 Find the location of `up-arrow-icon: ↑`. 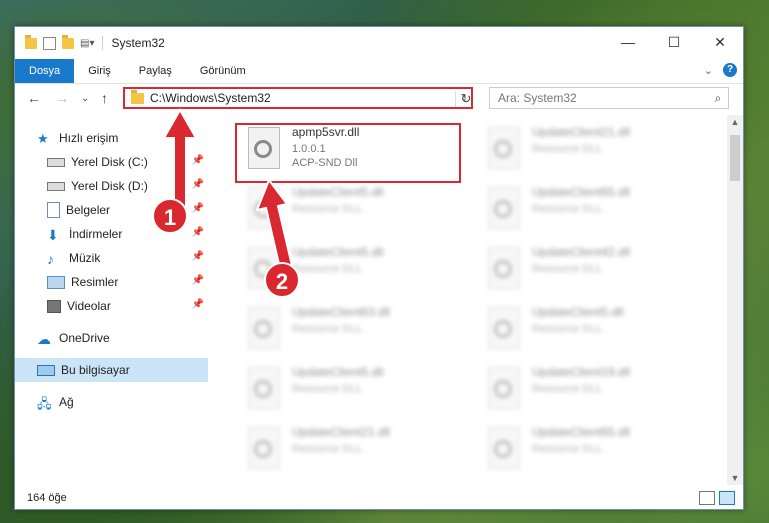

up-arrow-icon: ↑ is located at coordinates (104, 98).